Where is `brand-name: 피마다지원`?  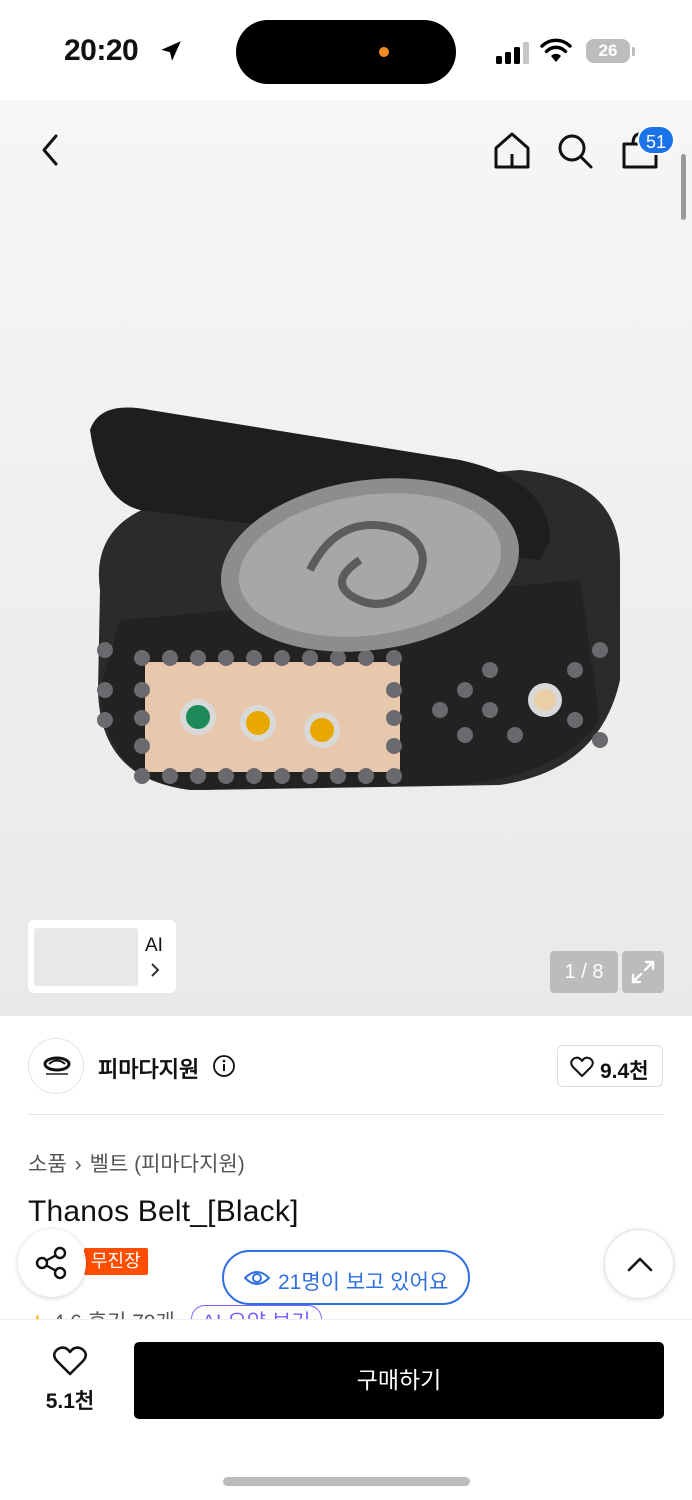 brand-name: 피마다지원 is located at coordinates (148, 1068).